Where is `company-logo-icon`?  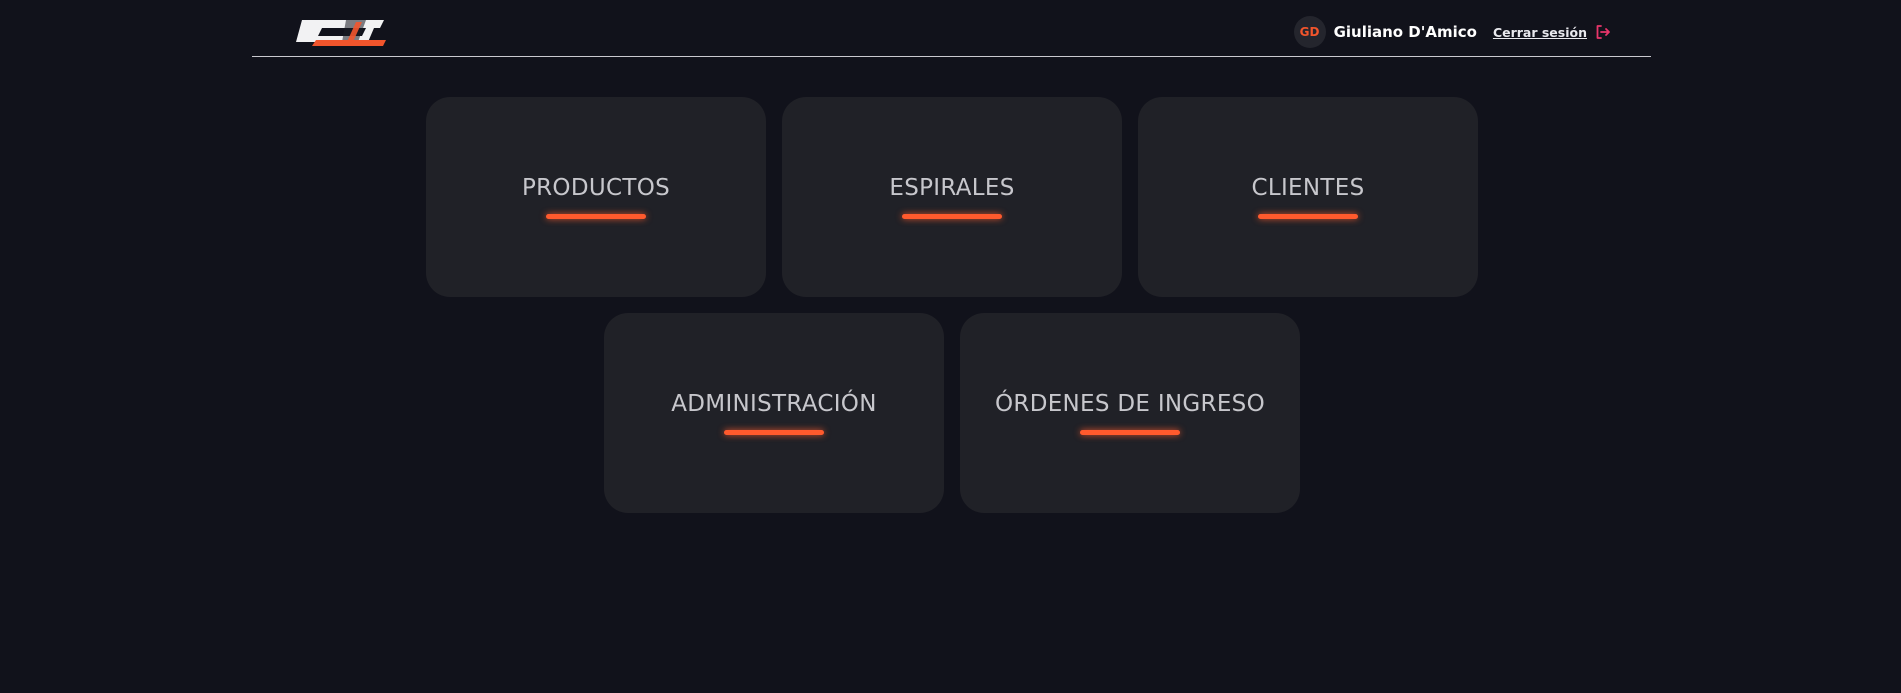 company-logo-icon is located at coordinates (340, 33).